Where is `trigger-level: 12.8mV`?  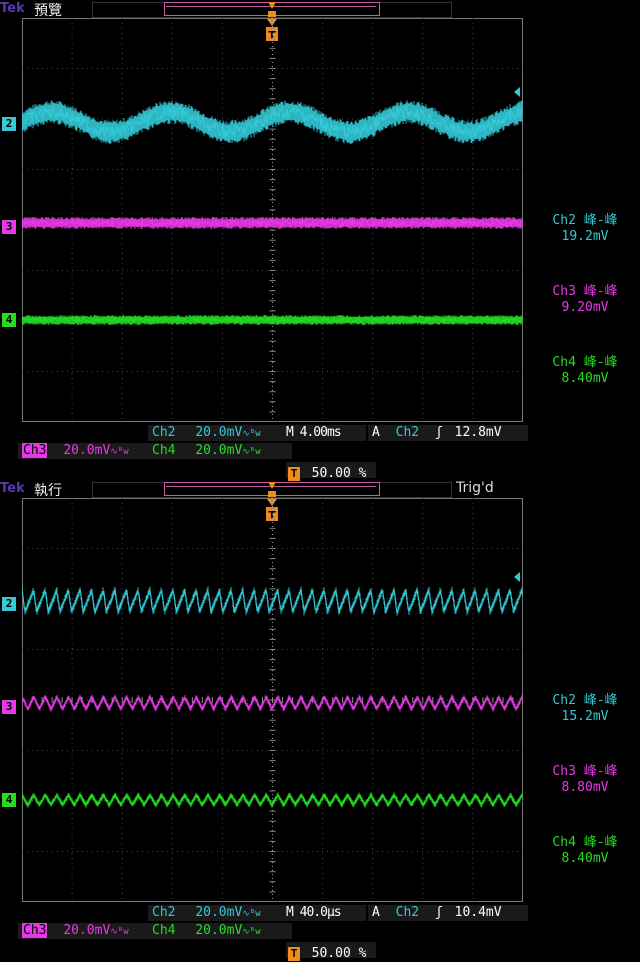 trigger-level: 12.8mV is located at coordinates (478, 432).